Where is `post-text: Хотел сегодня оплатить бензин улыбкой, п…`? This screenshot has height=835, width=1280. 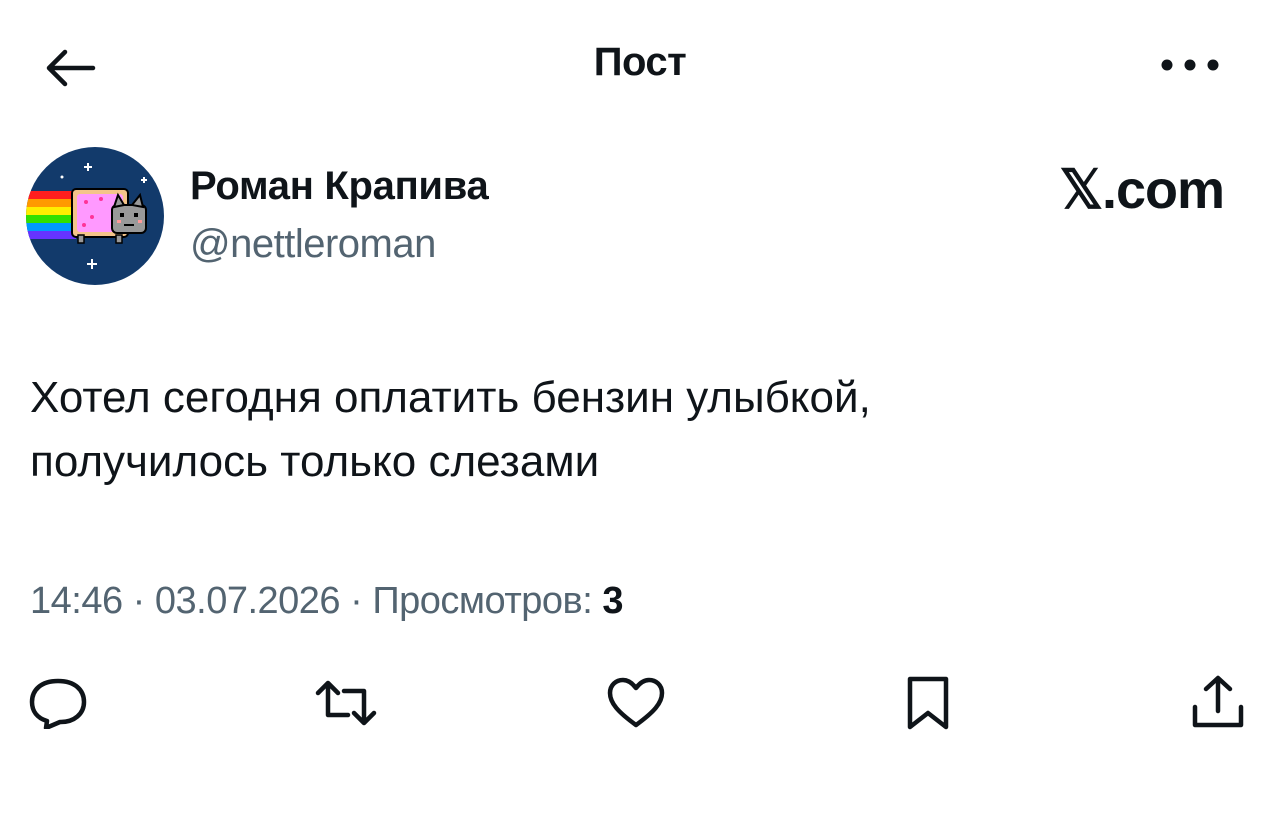 post-text: Хотел сегодня оплатить бензин улыбкой, п… is located at coordinates (450, 429).